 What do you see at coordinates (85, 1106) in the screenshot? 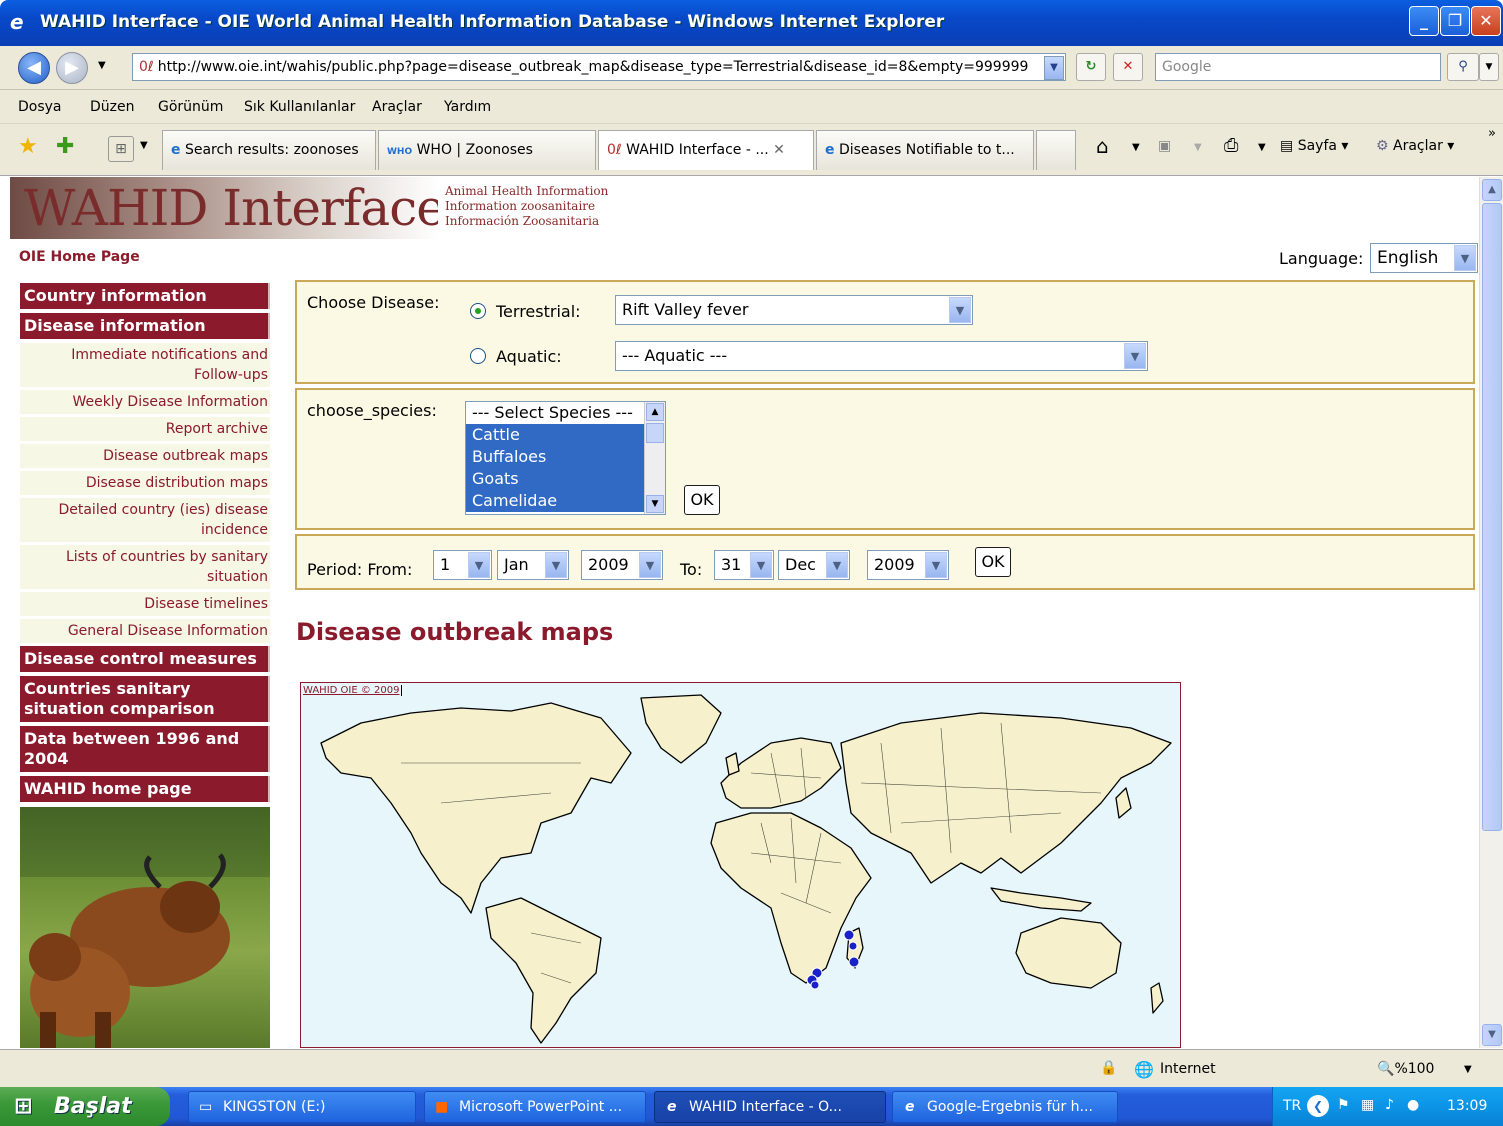
I see `start-button: ⊞ Başlat` at bounding box center [85, 1106].